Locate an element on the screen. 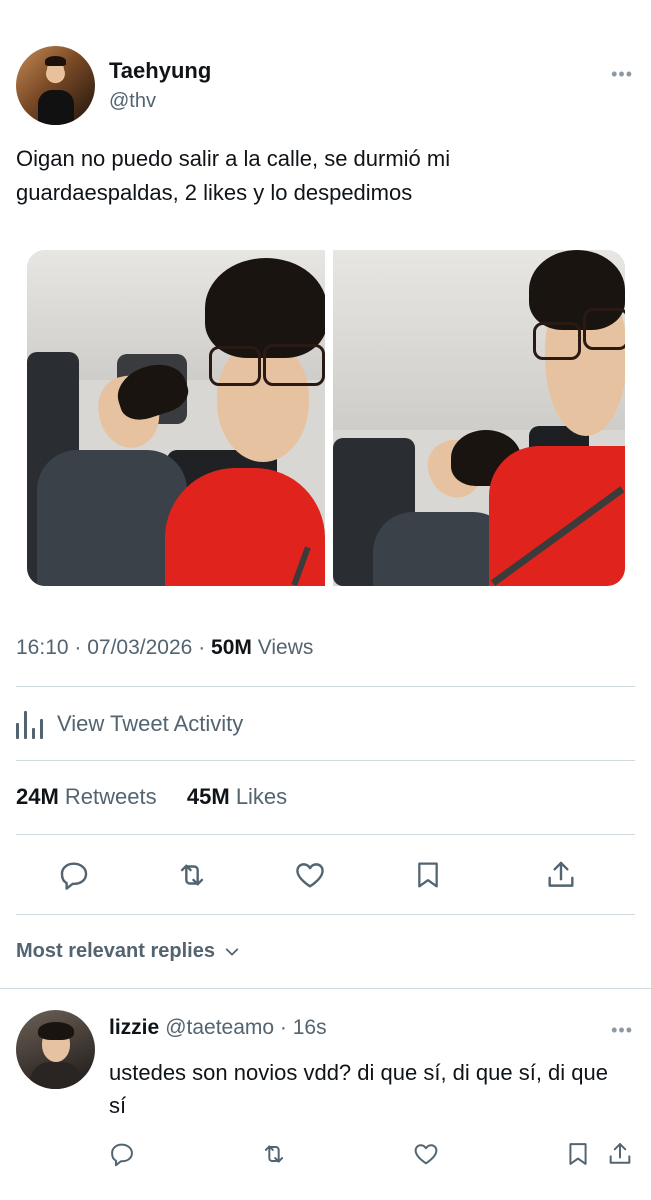 This screenshot has width=651, height=1200. reply-button is located at coordinates (74, 875).